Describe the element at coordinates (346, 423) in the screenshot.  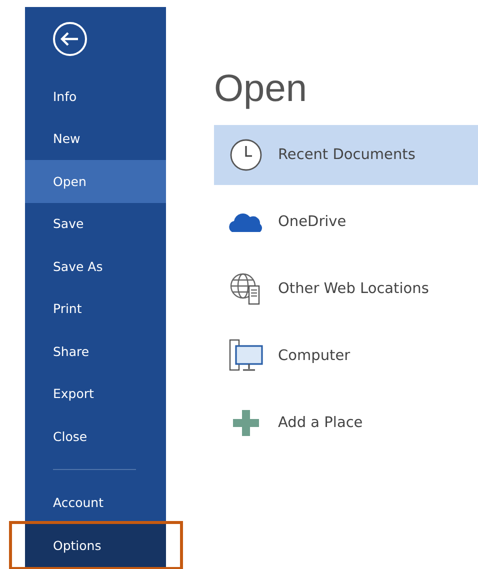
I see `location-item: Add a Place` at that location.